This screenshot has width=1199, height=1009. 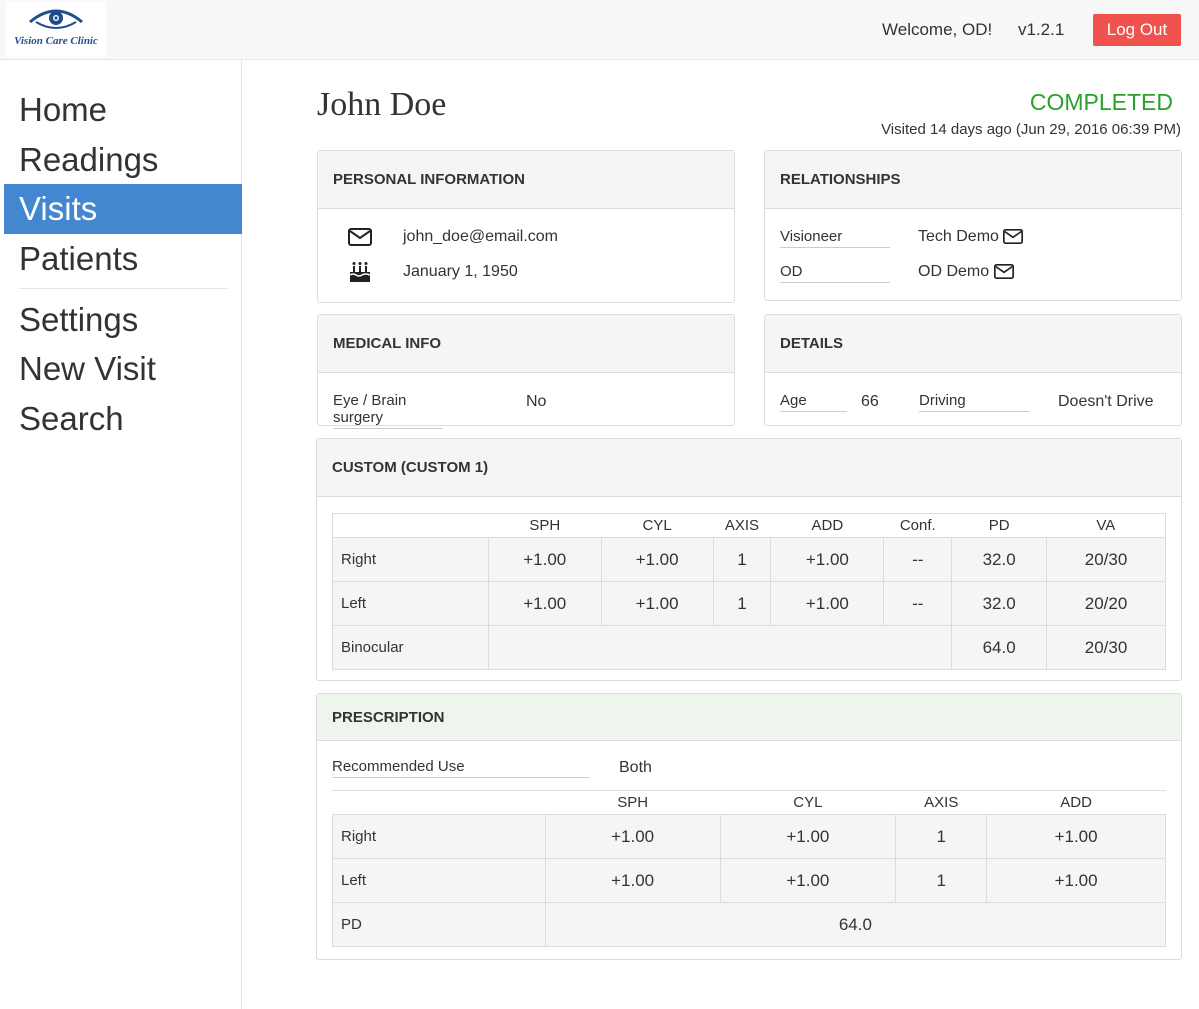 I want to click on panel-title: PRESCRIPTION, so click(x=749, y=717).